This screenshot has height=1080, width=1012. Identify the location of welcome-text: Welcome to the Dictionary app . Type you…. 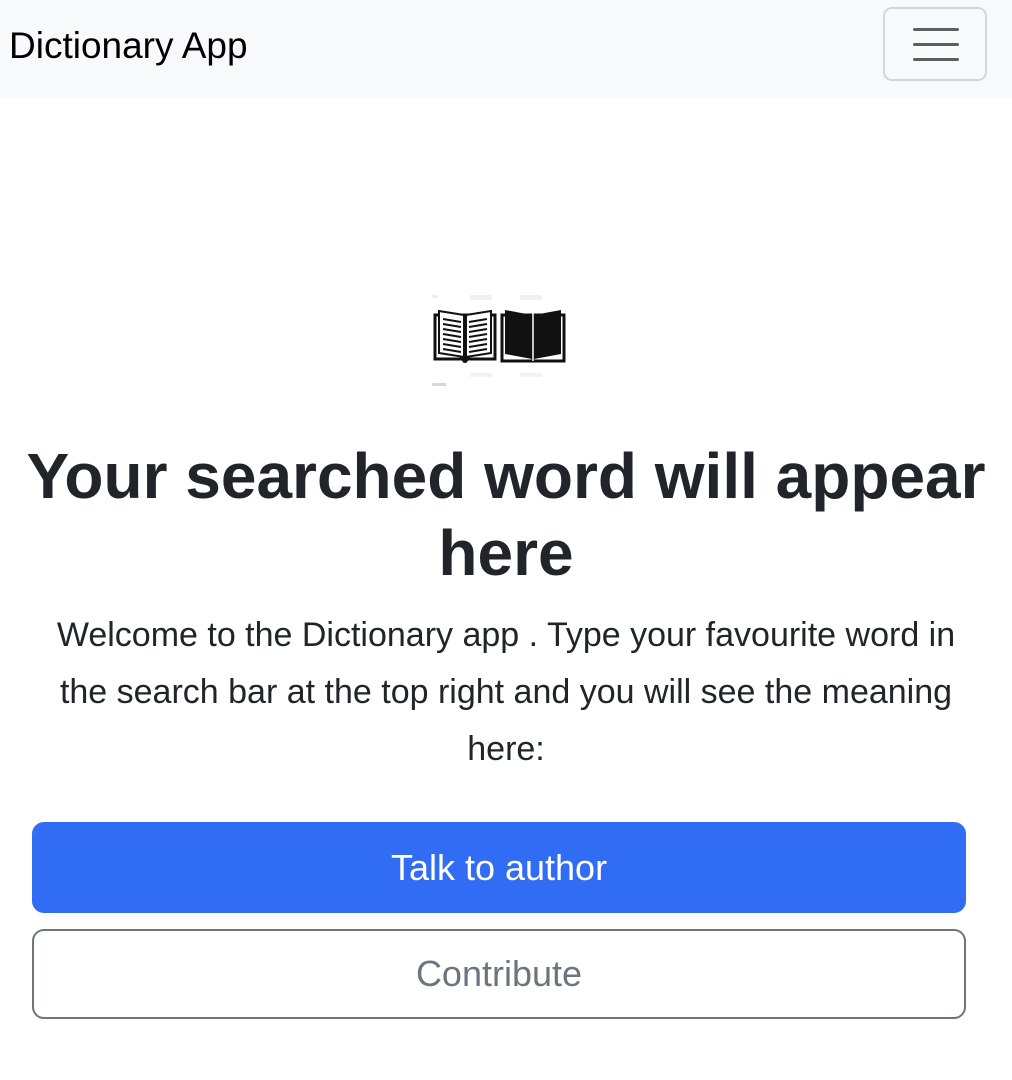
(506, 692).